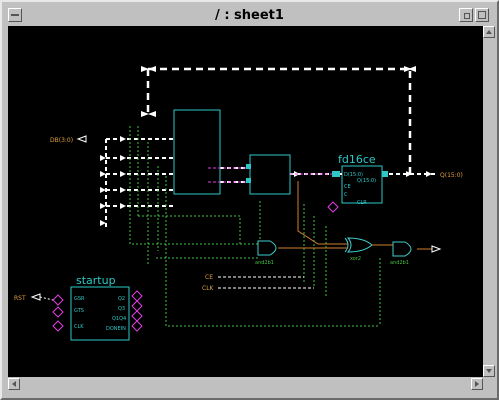 This screenshot has width=499, height=400. Describe the element at coordinates (451, 175) in the screenshot. I see `net-label-q: Q(15:0)` at that location.